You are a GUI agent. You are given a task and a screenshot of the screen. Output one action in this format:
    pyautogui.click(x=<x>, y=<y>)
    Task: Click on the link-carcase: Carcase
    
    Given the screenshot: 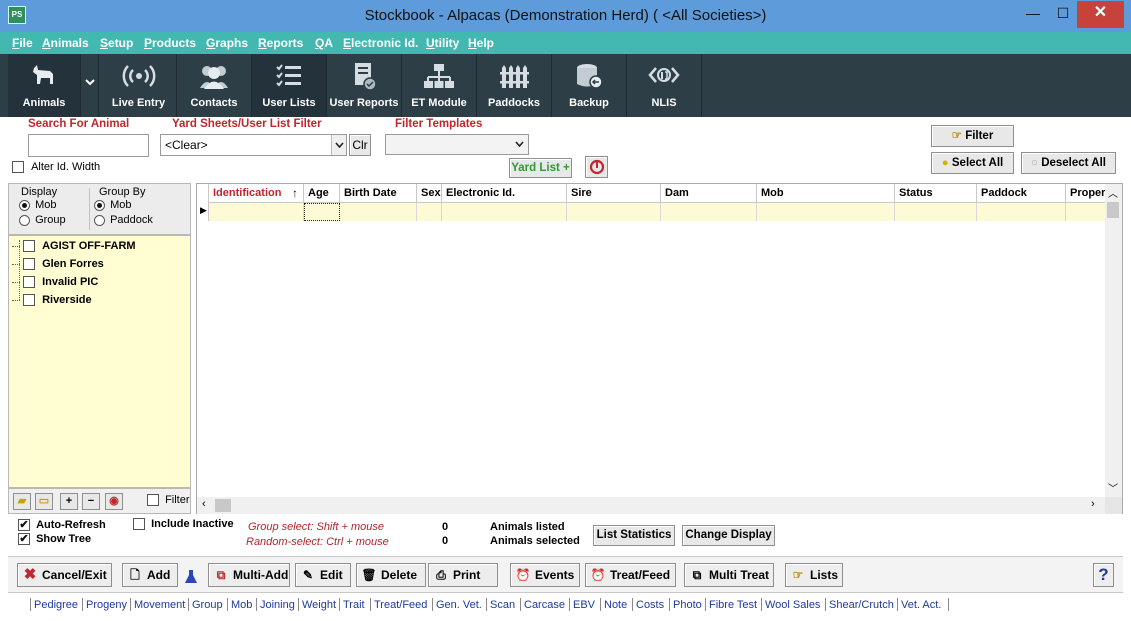 What is the action you would take?
    pyautogui.click(x=544, y=605)
    